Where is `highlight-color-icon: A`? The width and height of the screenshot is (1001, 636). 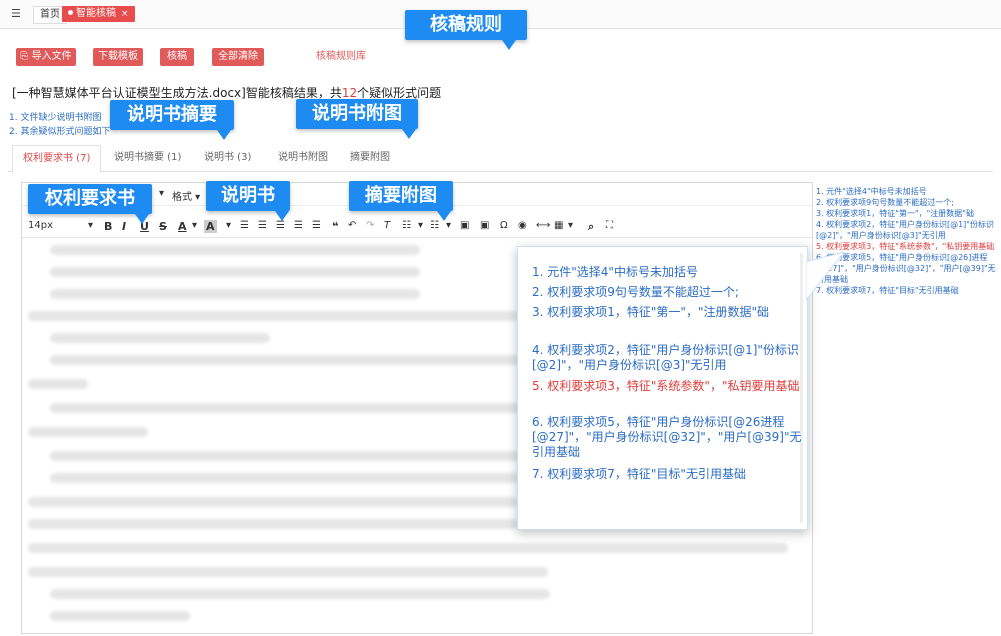
highlight-color-icon: A is located at coordinates (210, 226).